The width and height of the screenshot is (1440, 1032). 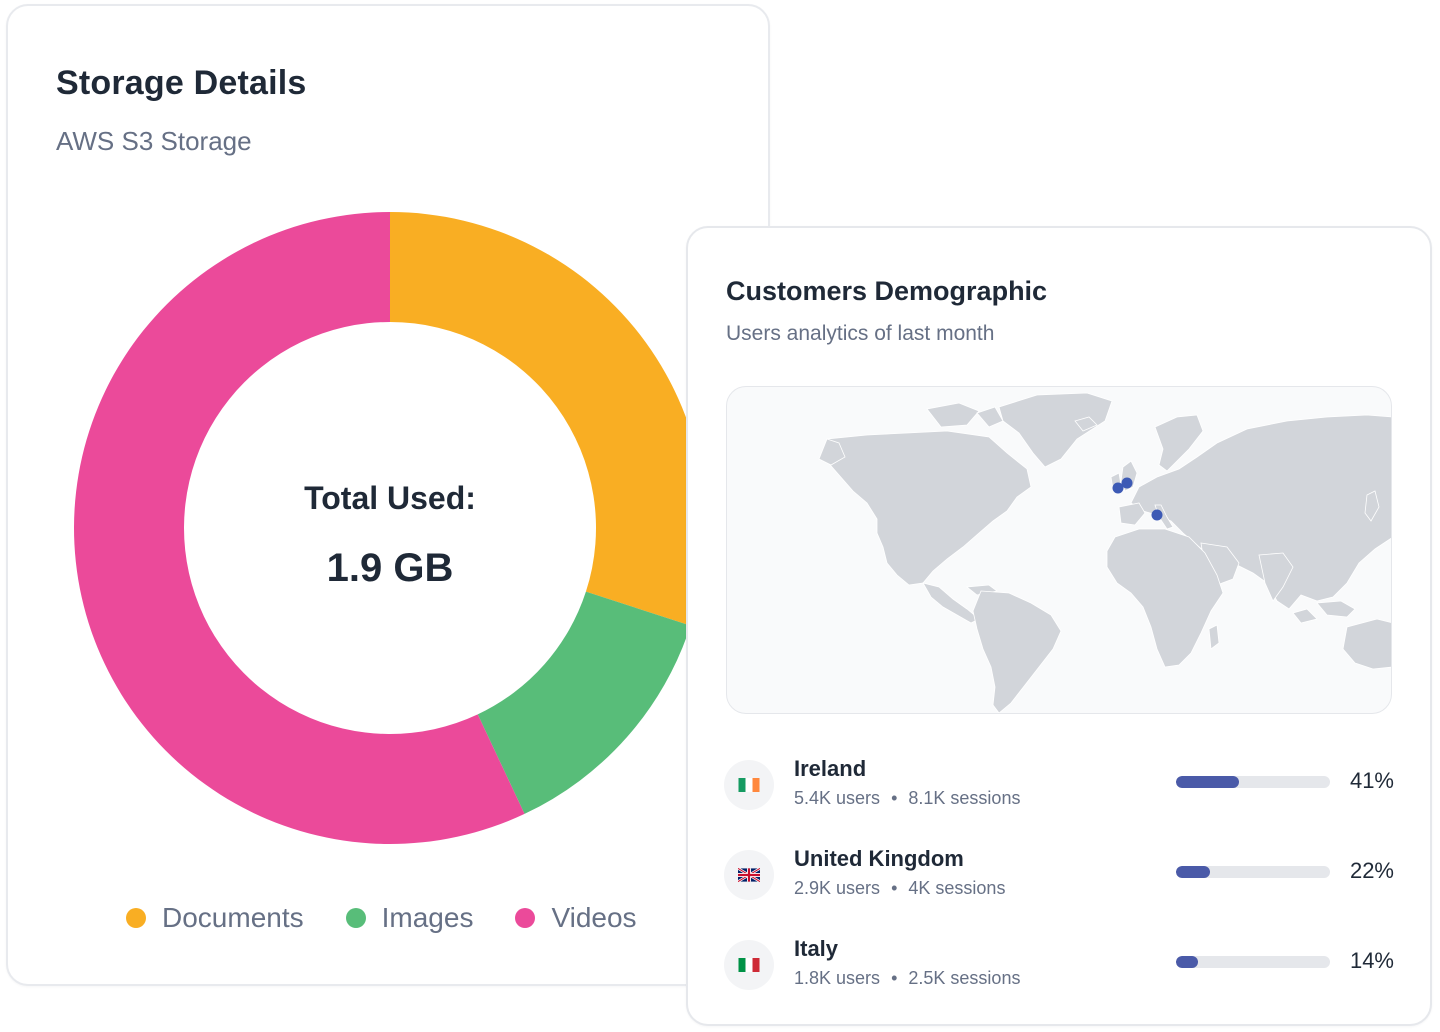 What do you see at coordinates (390, 568) in the screenshot?
I see `donut-center-value: 1.9 GB` at bounding box center [390, 568].